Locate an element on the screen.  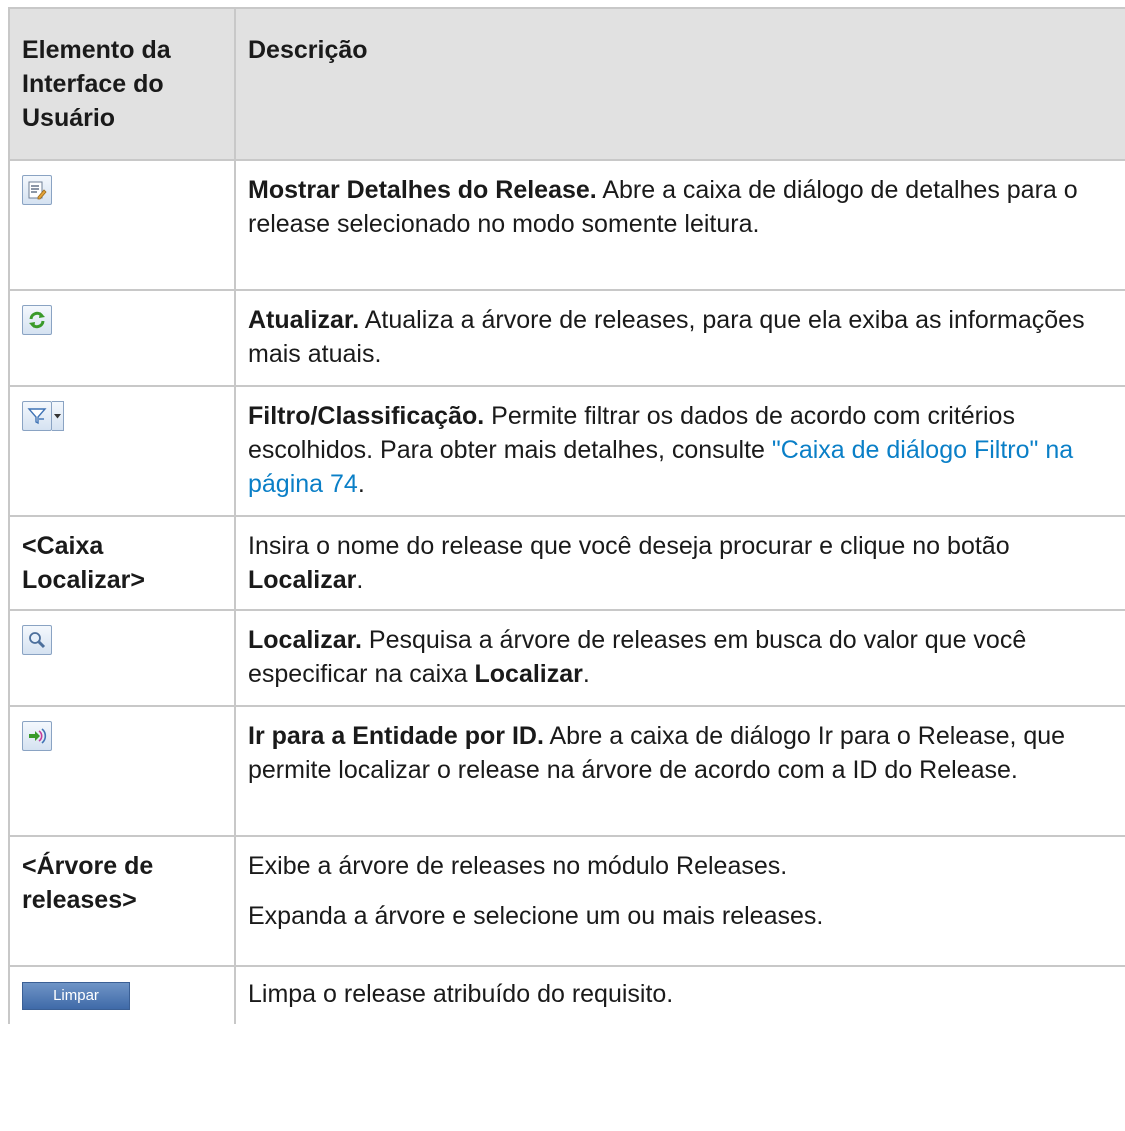
filter-icon is located at coordinates (37, 416).